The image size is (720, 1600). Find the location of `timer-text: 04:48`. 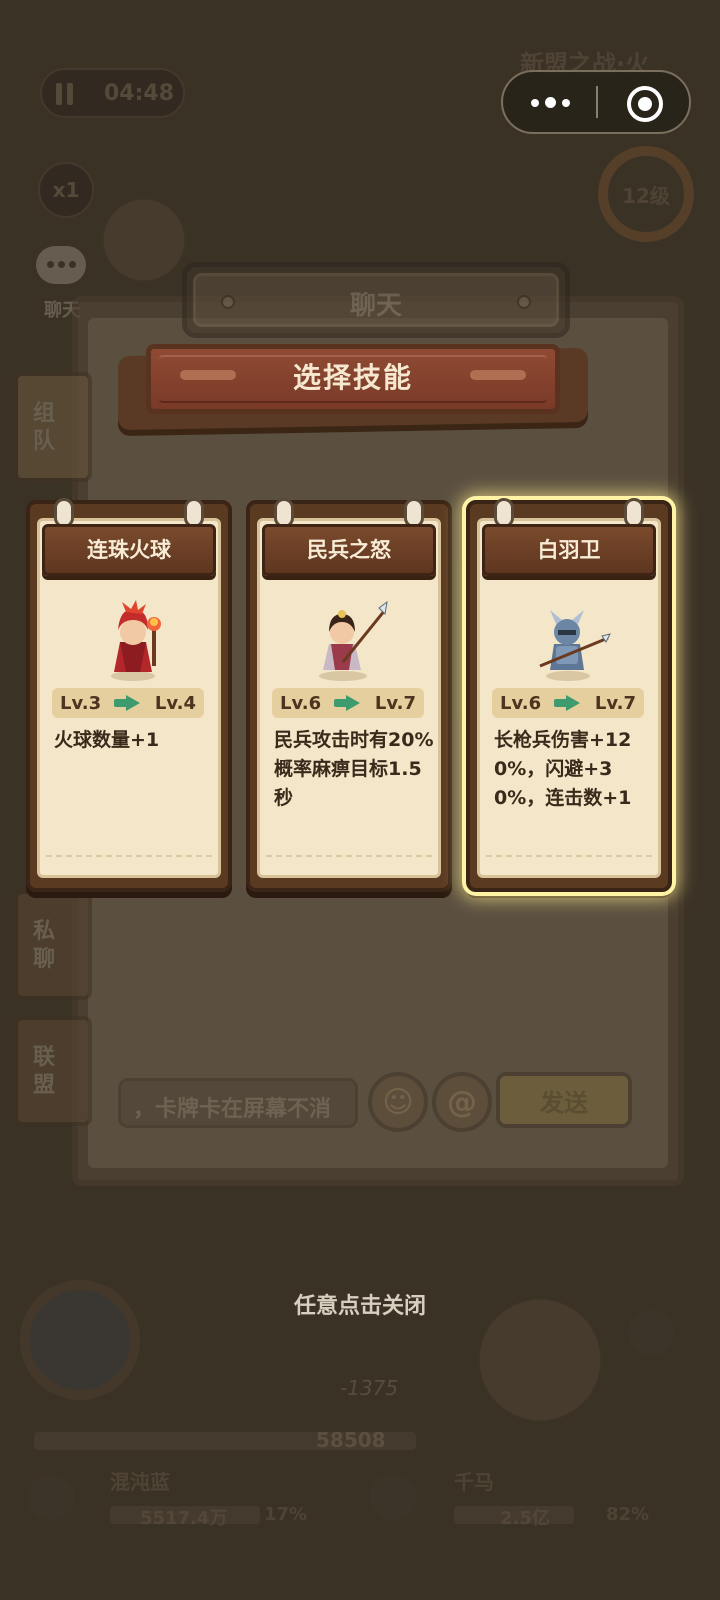

timer-text: 04:48 is located at coordinates (139, 93).